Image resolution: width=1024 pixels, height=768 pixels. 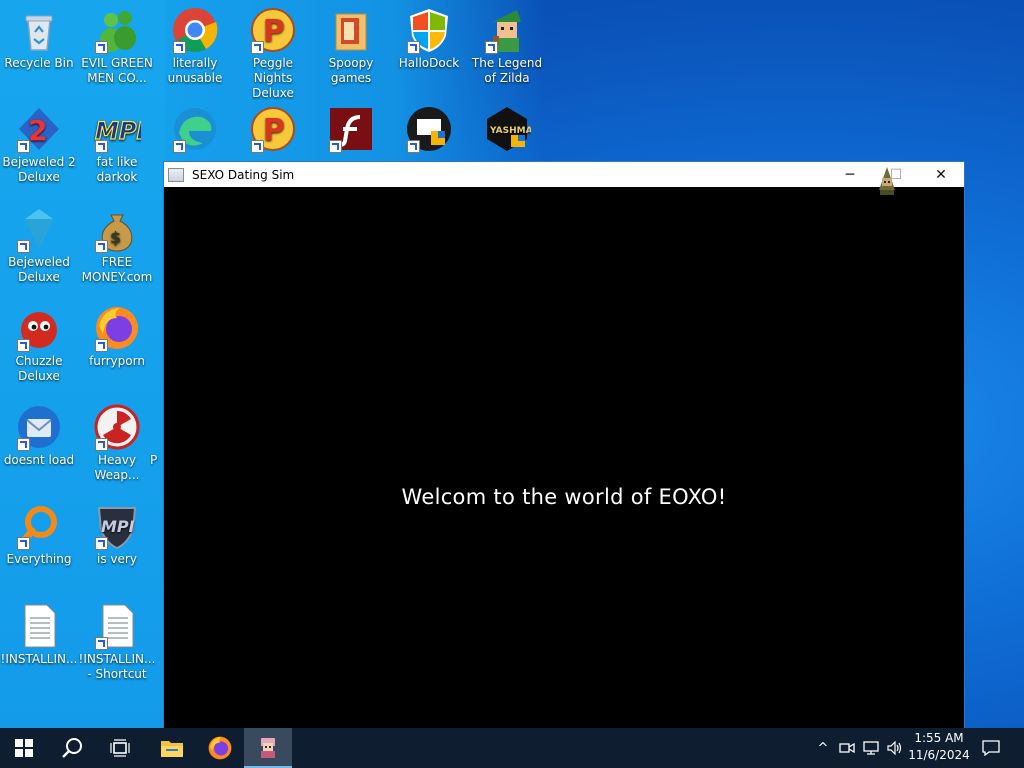 What do you see at coordinates (243, 174) in the screenshot?
I see `window-title: SEXO Dating Sim` at bounding box center [243, 174].